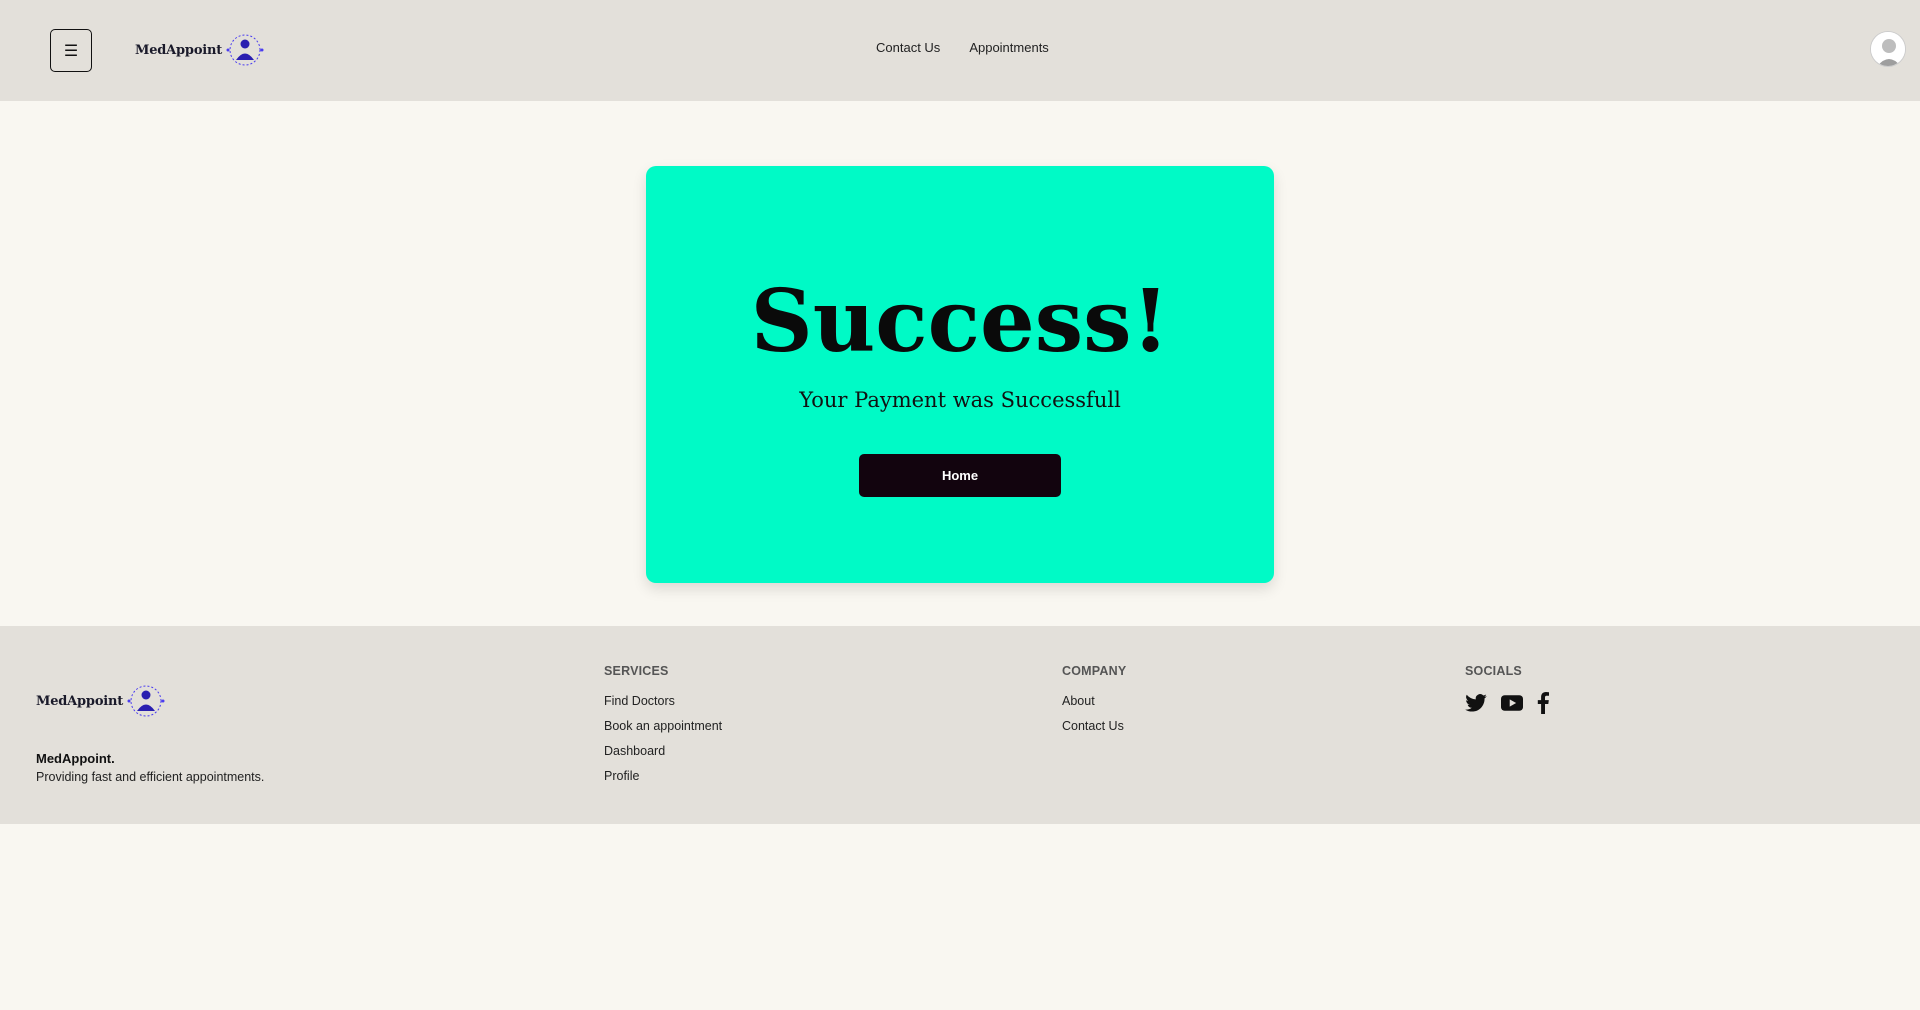 Image resolution: width=1920 pixels, height=1010 pixels. I want to click on socials-heading: SOCIALS, so click(1493, 671).